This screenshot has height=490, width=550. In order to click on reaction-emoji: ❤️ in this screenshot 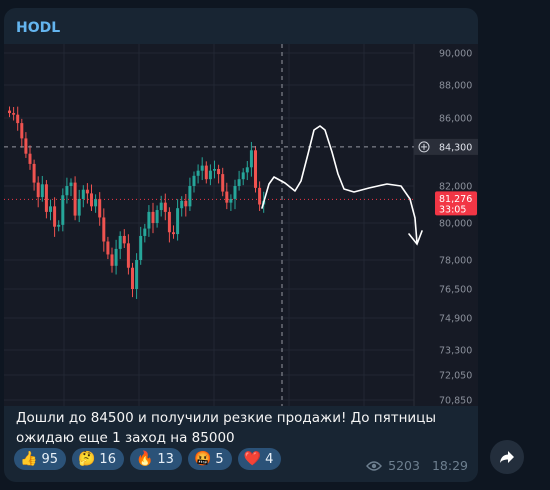, I will do `click(252, 459)`.